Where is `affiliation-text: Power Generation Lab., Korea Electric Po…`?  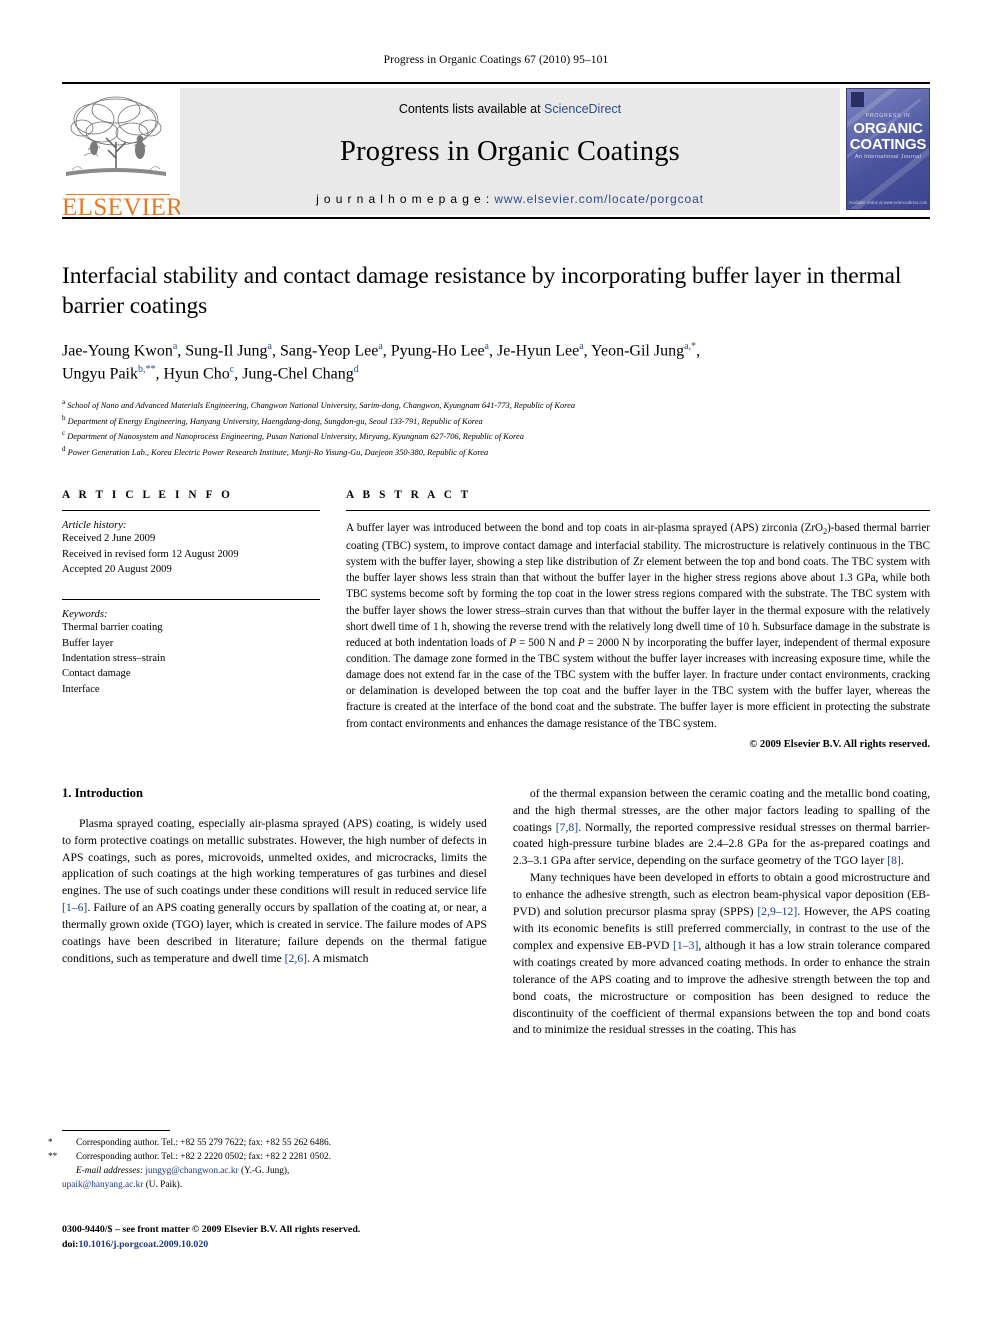
affiliation-text: Power Generation Lab., Korea Electric Po… is located at coordinates (278, 452).